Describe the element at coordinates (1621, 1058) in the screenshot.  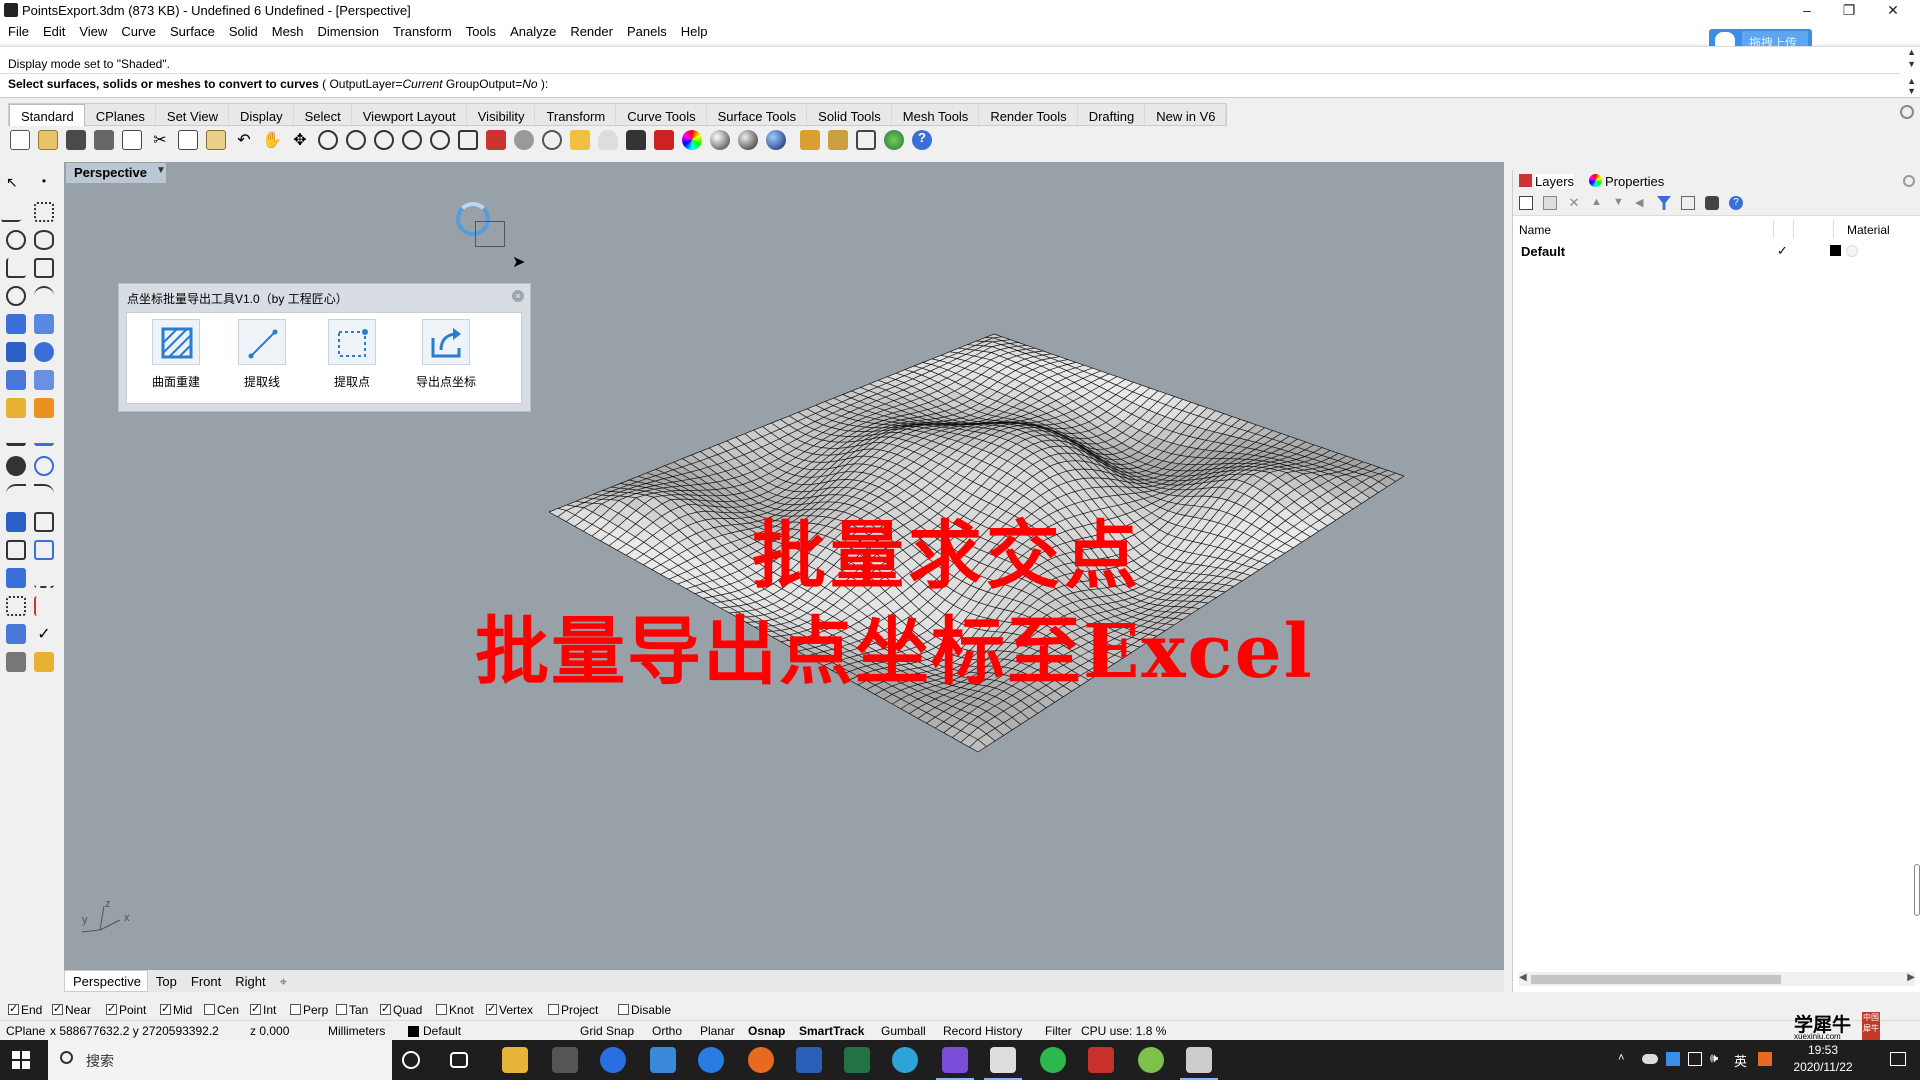
I see `tray-expand-icon: ˄` at that location.